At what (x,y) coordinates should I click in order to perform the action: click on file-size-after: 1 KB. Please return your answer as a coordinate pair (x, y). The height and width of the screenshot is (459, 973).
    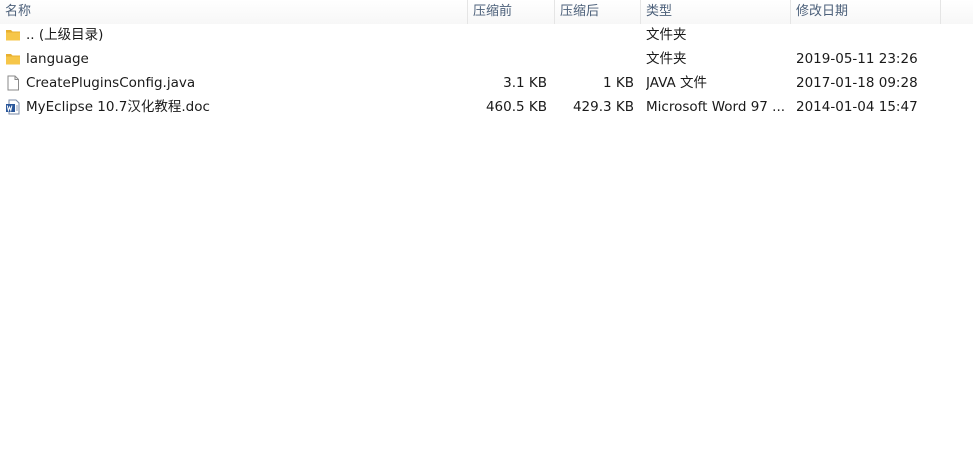
    Looking at the image, I should click on (618, 83).